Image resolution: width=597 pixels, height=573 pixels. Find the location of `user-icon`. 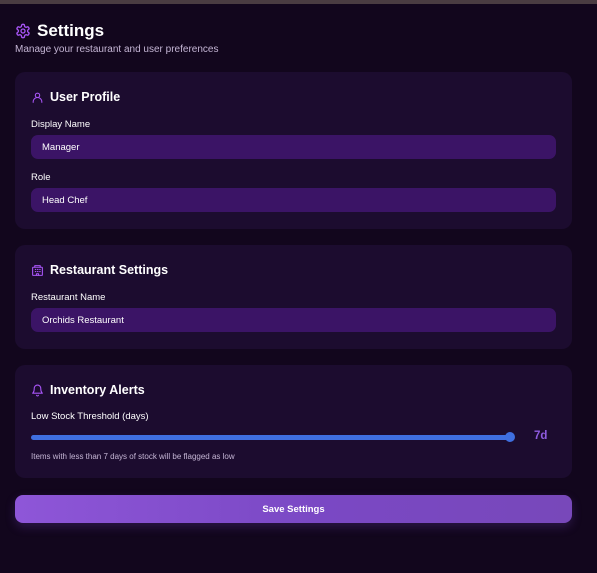

user-icon is located at coordinates (37, 97).